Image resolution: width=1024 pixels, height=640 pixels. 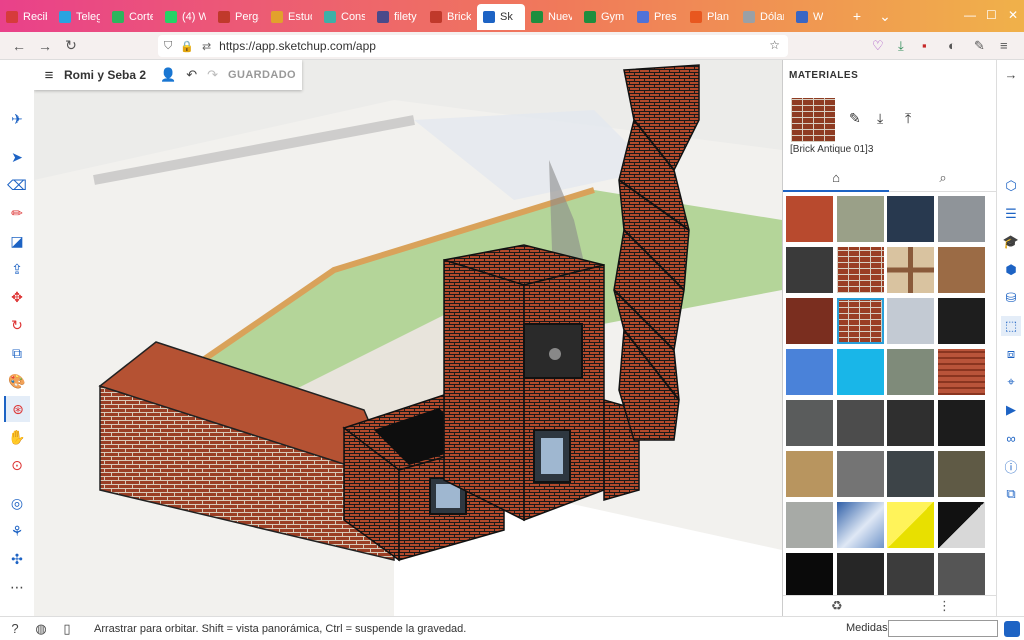 I want to click on paint-bucket-tool-icon: 🎨, so click(x=17, y=381).